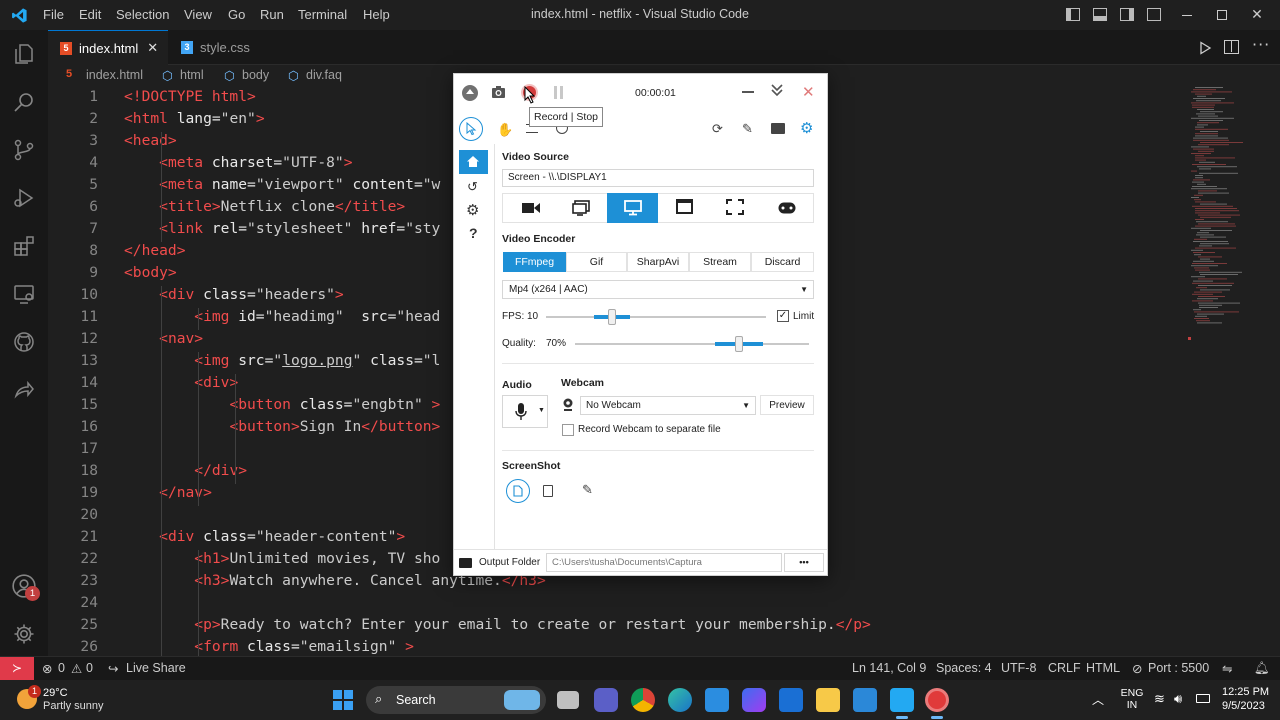  What do you see at coordinates (55, 693) in the screenshot?
I see `weather-temp: 29°C` at bounding box center [55, 693].